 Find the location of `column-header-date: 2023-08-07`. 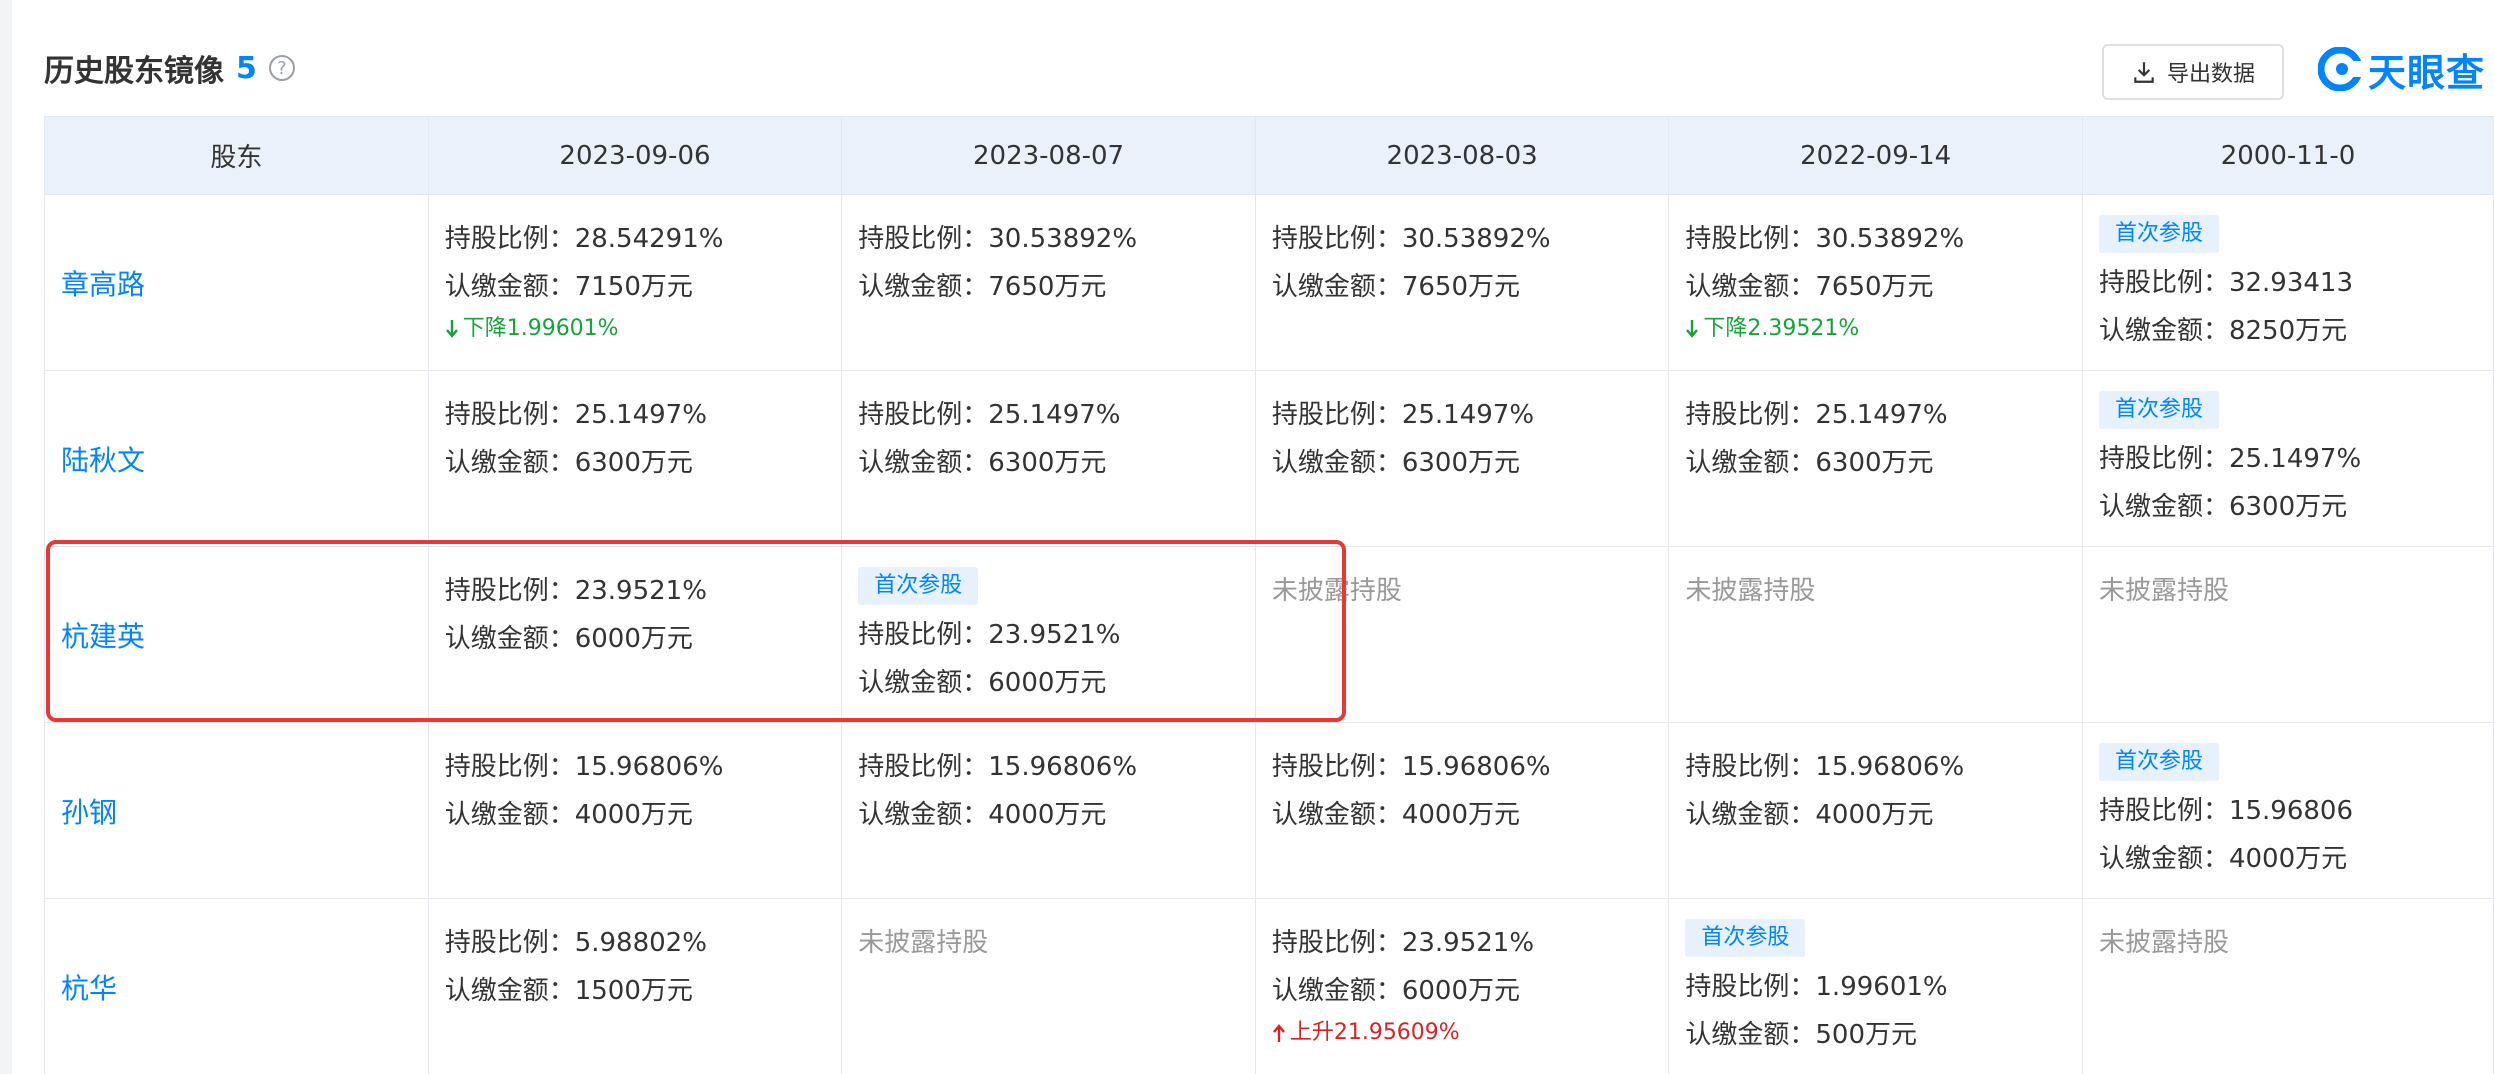

column-header-date: 2023-08-07 is located at coordinates (1048, 155).